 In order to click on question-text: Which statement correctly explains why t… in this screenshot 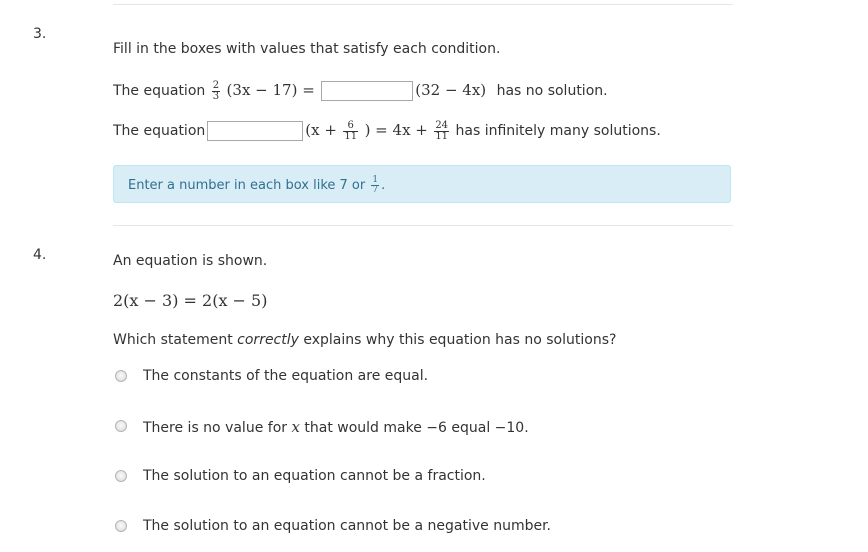, I will do `click(365, 340)`.